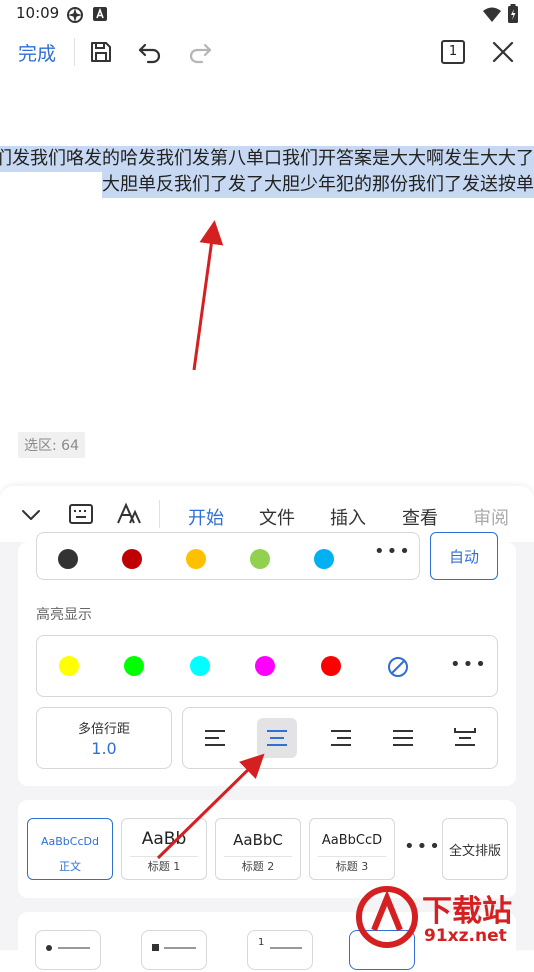 The height and width of the screenshot is (972, 534). I want to click on more-styles-button: •••, so click(423, 846).